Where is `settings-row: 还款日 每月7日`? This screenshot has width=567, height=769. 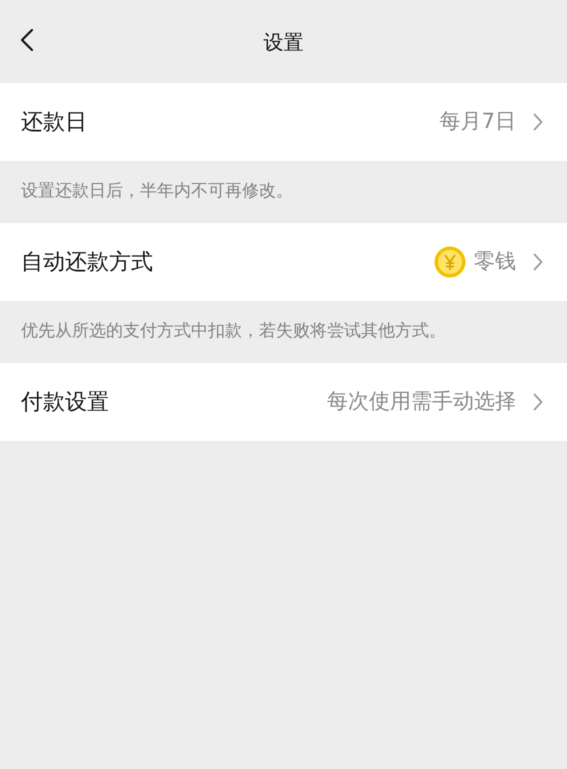 settings-row: 还款日 每月7日 is located at coordinates (283, 122).